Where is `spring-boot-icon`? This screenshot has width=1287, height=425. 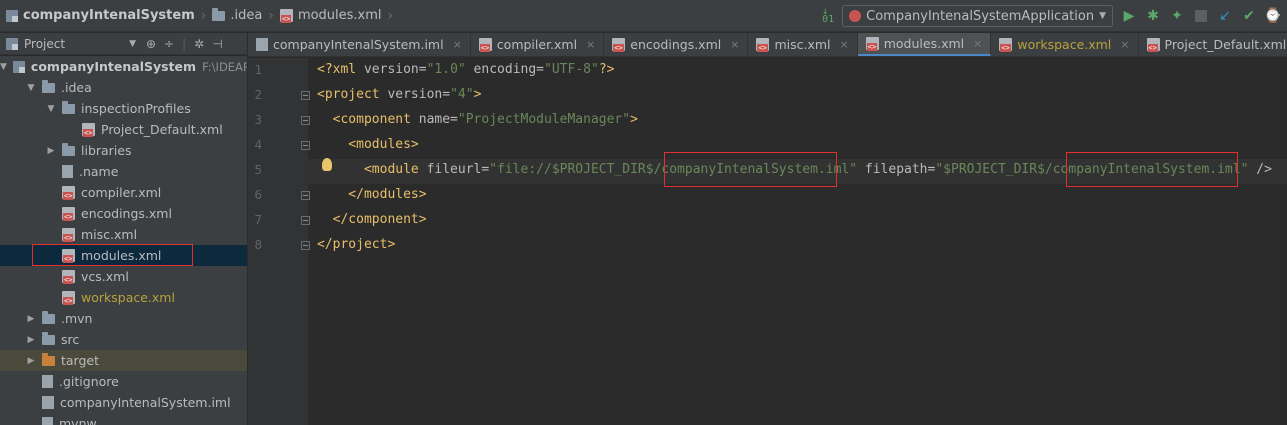
spring-boot-icon is located at coordinates (855, 16).